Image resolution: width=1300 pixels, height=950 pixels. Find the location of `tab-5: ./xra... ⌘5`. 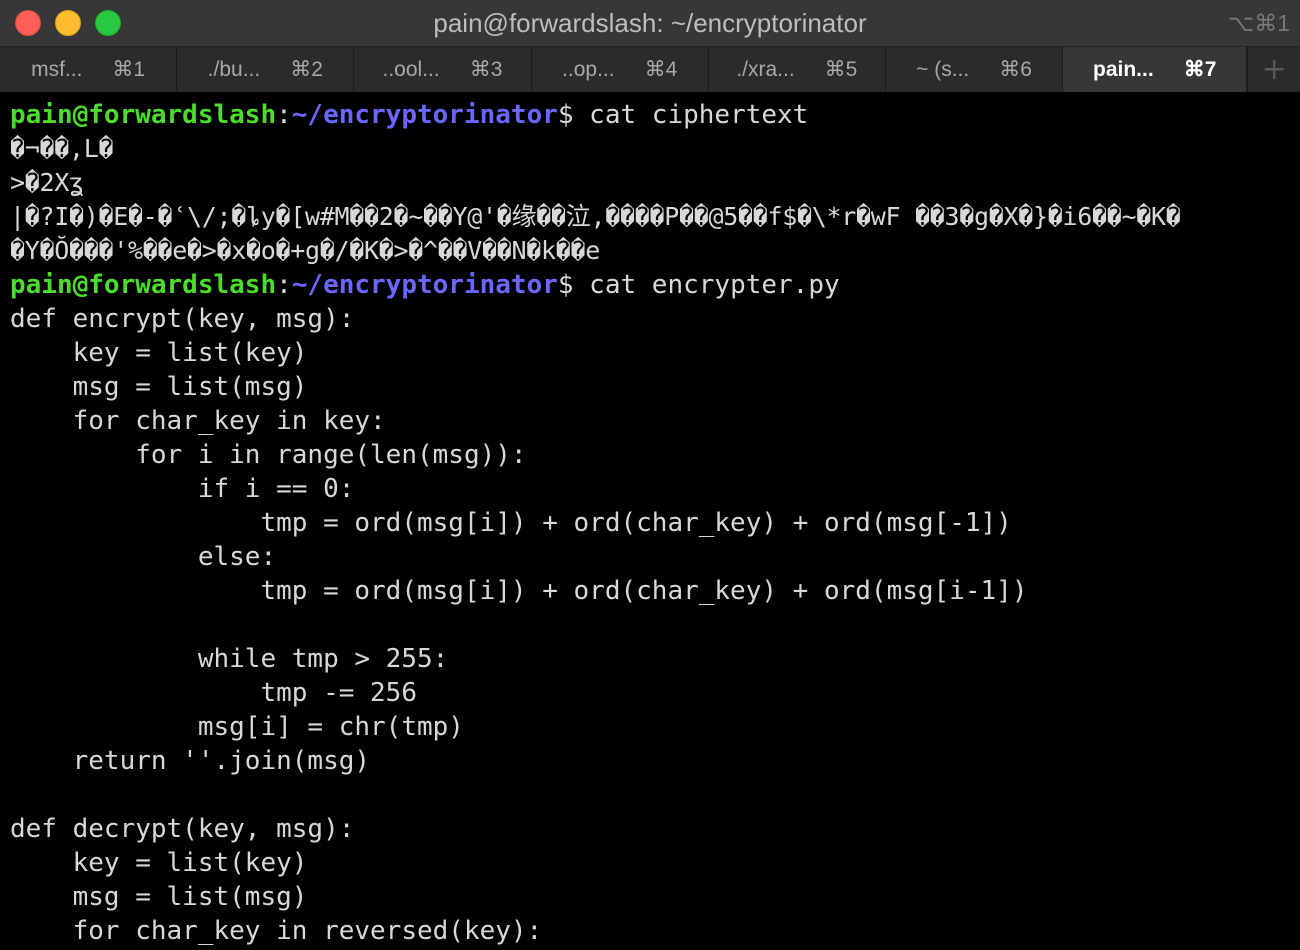

tab-5: ./xra... ⌘5 is located at coordinates (797, 69).